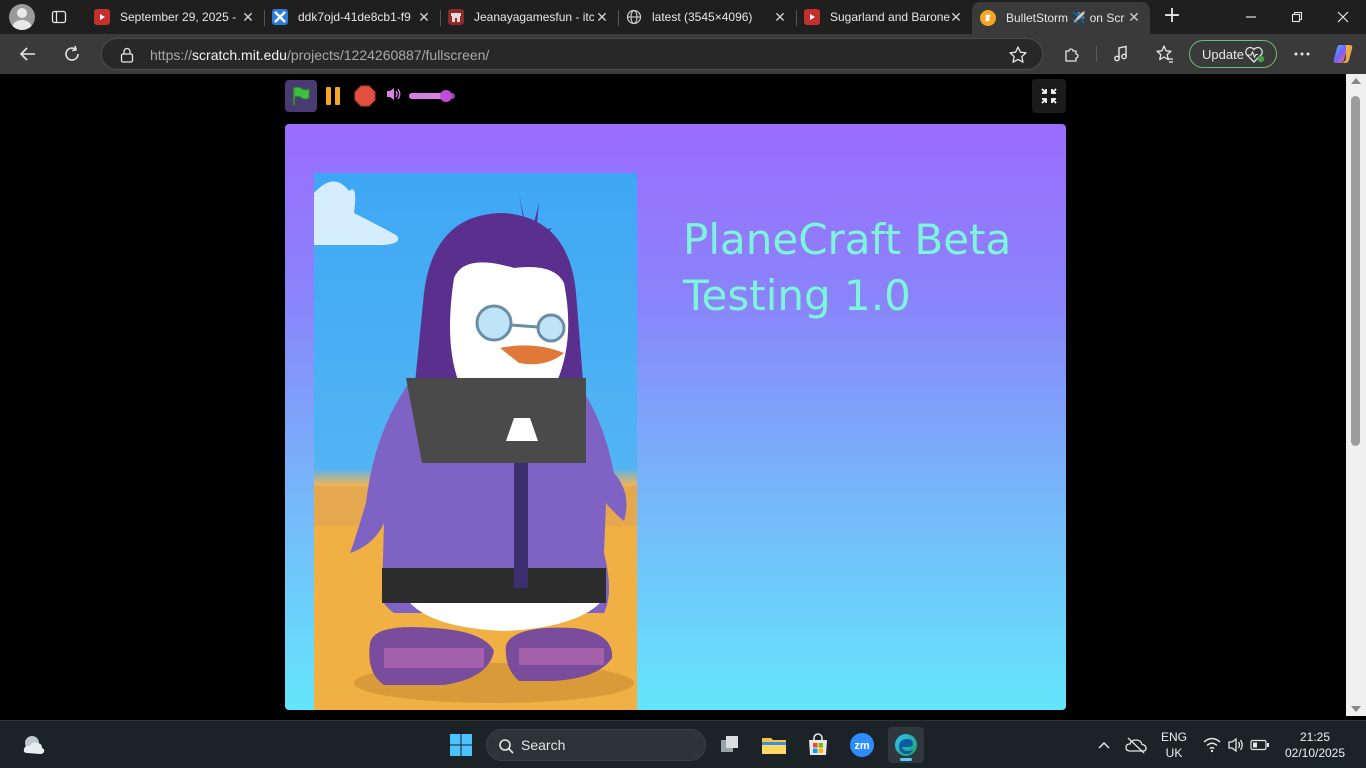  I want to click on onedrive-offline-icon, so click(1136, 745).